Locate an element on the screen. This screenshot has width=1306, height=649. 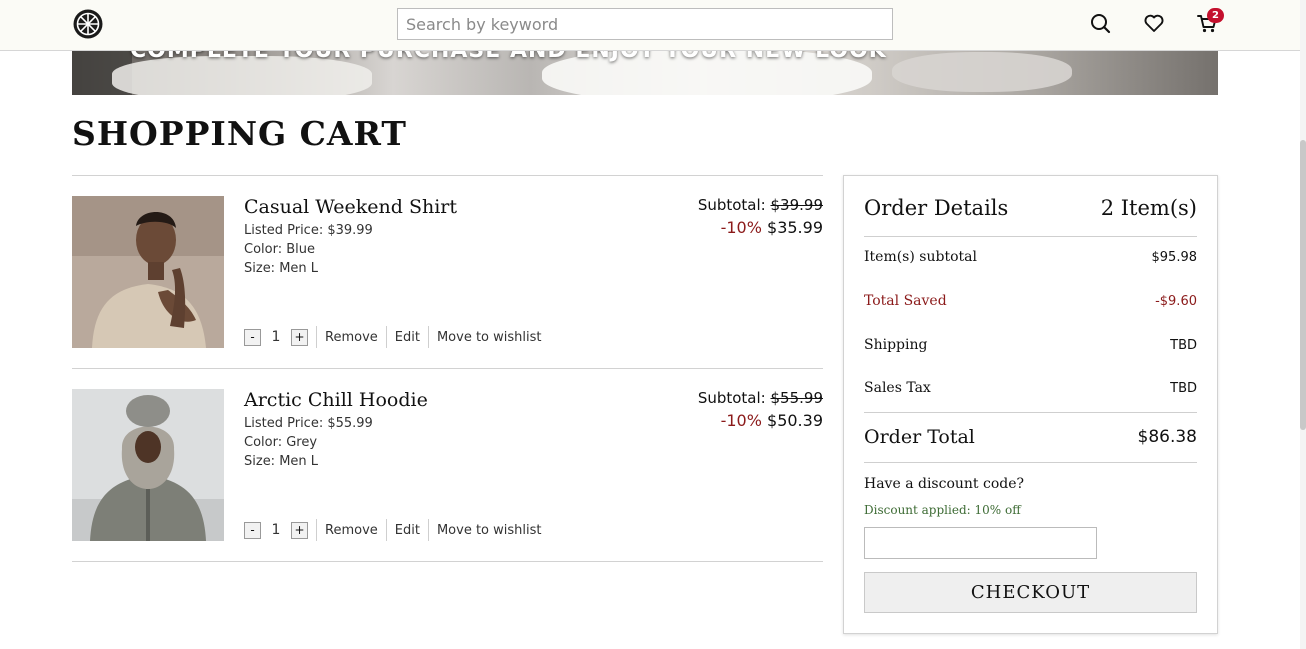
site-header: 2 is located at coordinates (650, 25).